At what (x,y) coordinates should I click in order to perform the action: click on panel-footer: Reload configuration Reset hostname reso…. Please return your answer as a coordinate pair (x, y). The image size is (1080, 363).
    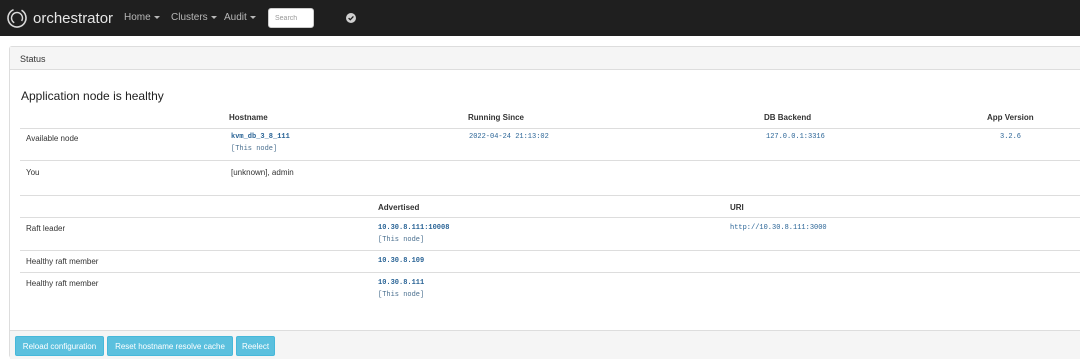
    Looking at the image, I should click on (545, 344).